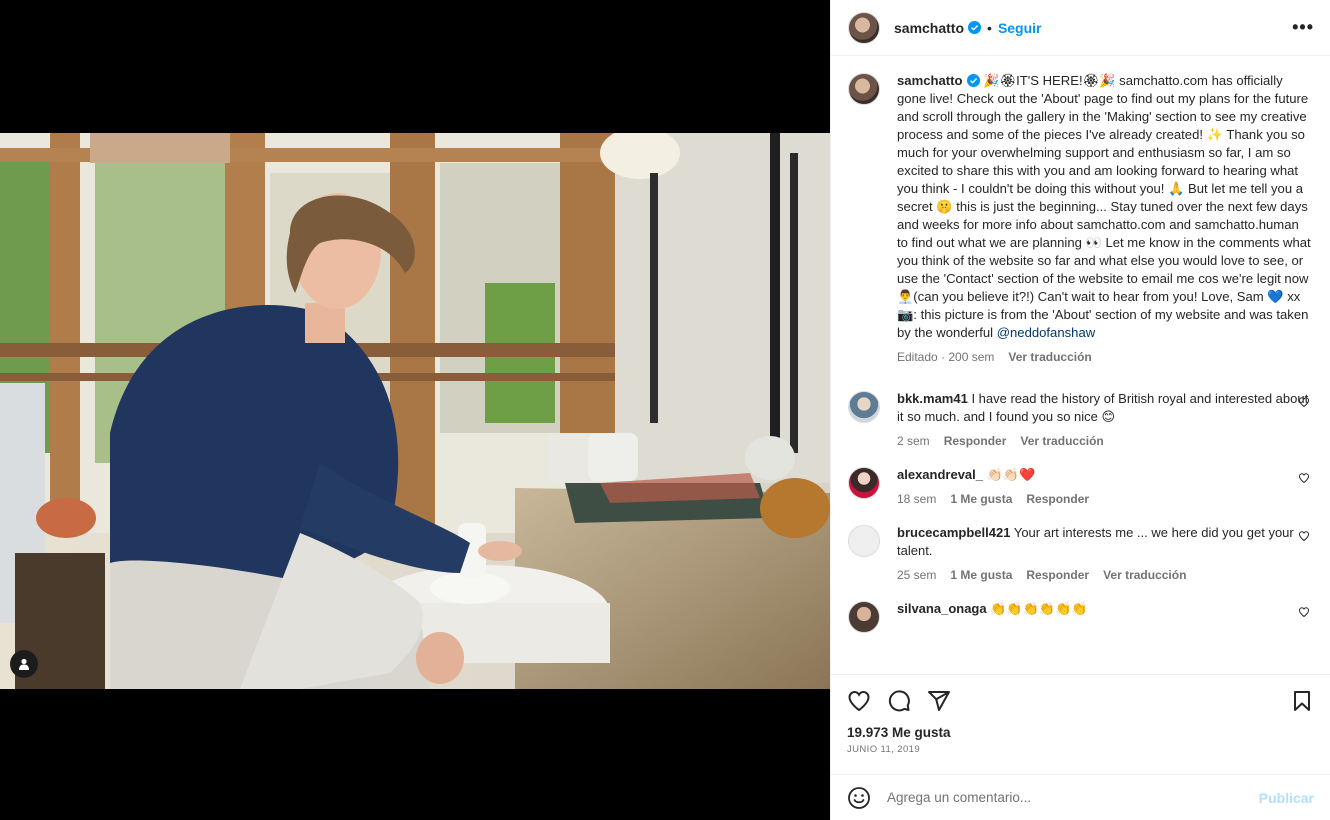  I want to click on caption-translate-link: Ver traducción, so click(1049, 357).